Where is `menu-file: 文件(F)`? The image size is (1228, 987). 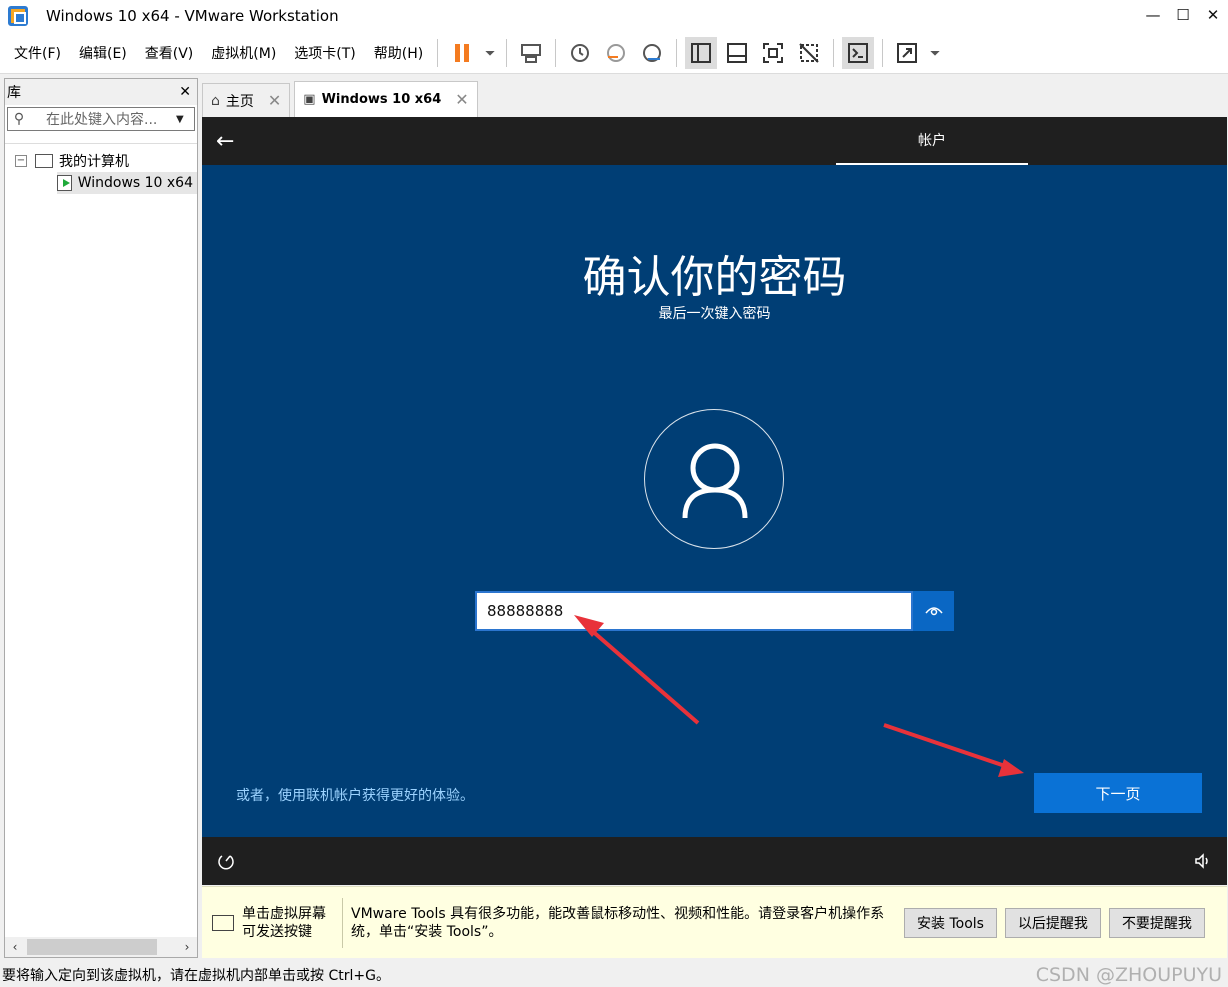
menu-file: 文件(F) is located at coordinates (37, 53).